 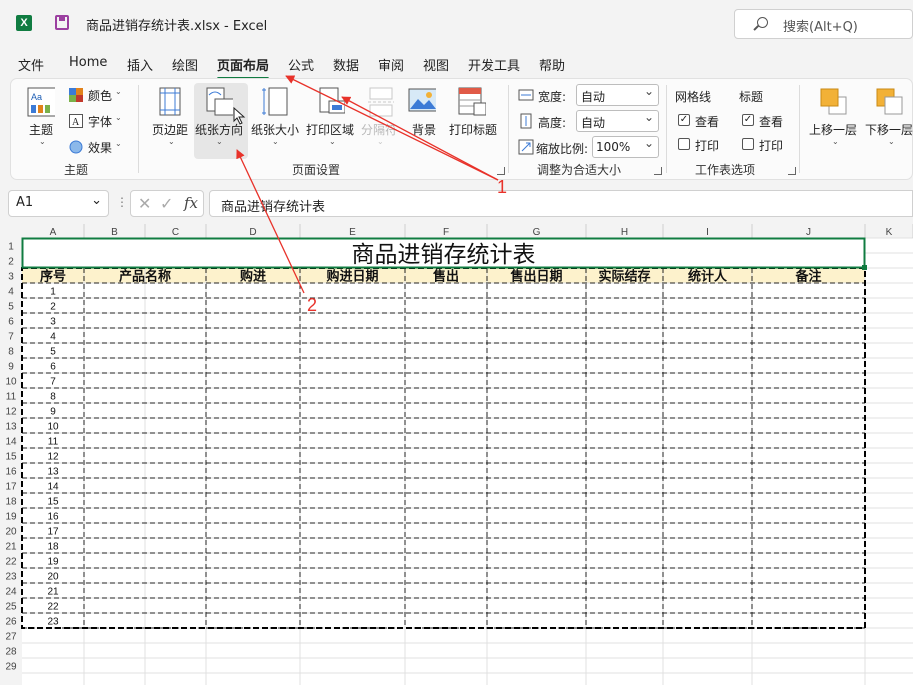 I want to click on themes-icon: Aa, so click(x=41, y=102).